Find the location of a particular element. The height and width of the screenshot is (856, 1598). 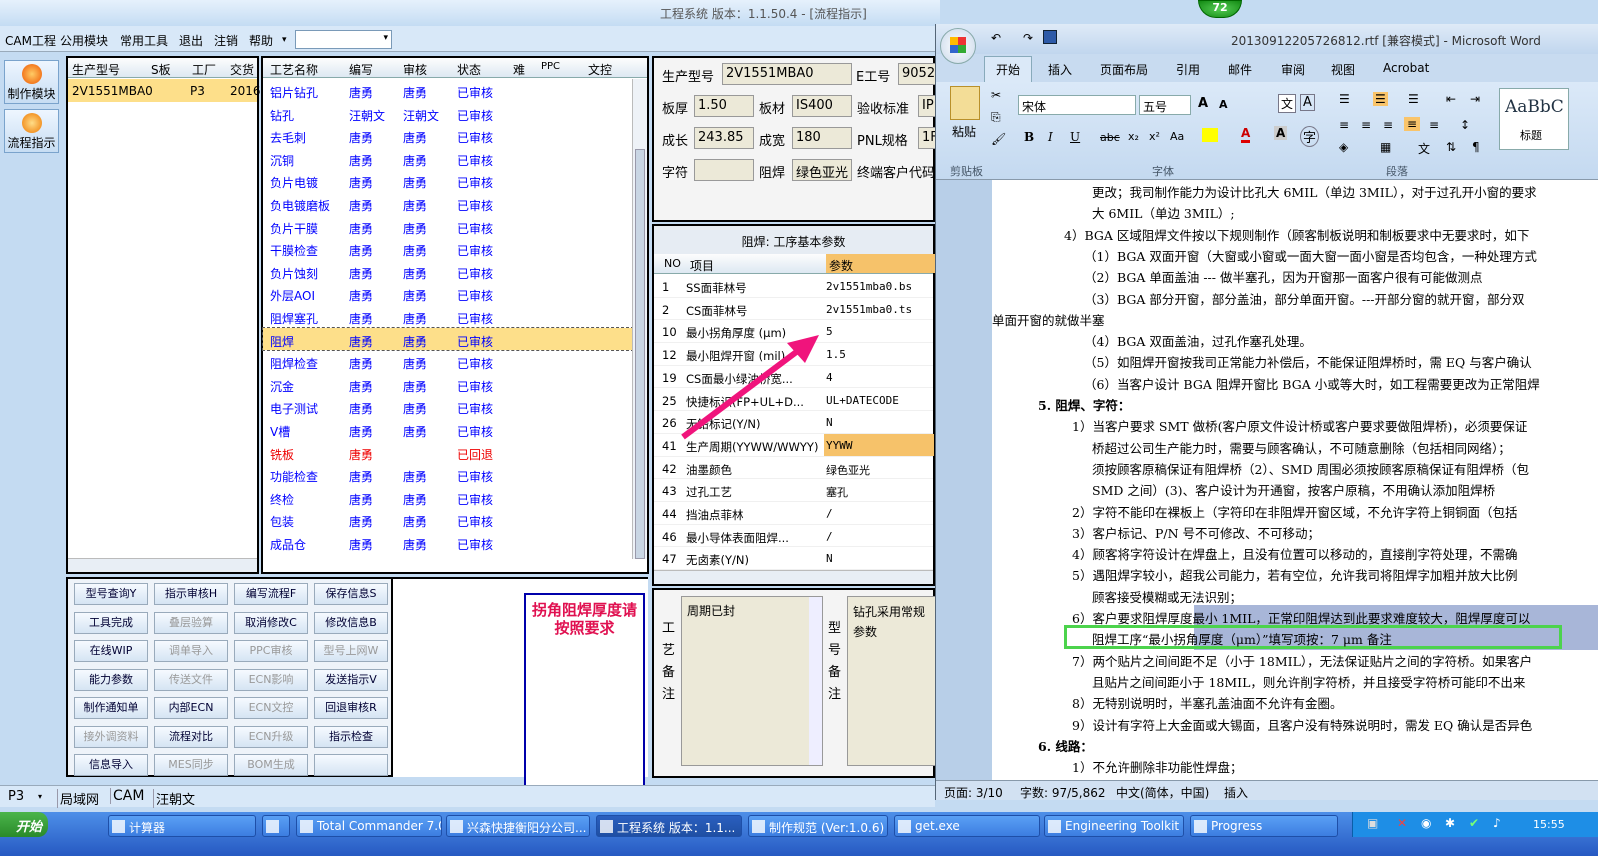

action-button: 信息导入 is located at coordinates (111, 765).